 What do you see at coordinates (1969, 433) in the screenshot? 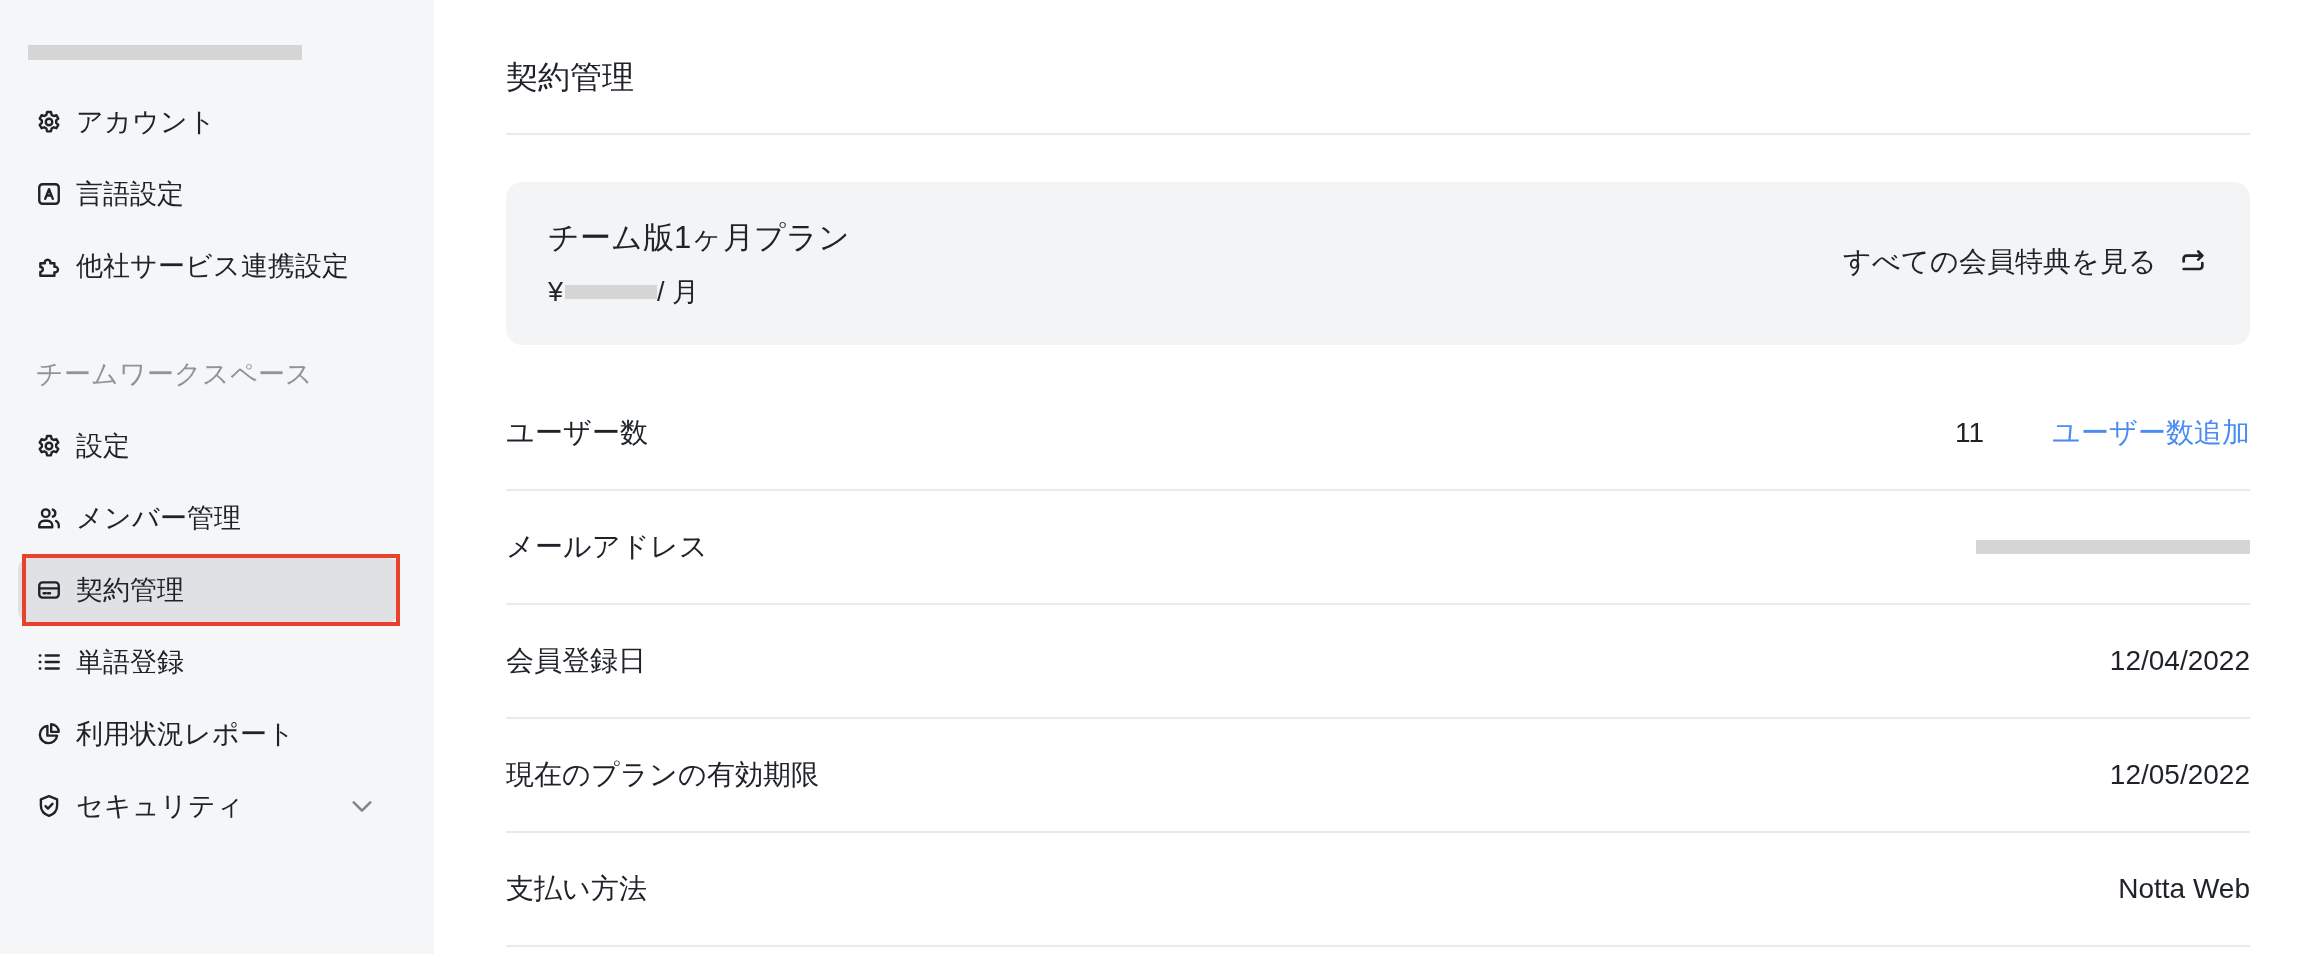
I see `field-value: 11` at bounding box center [1969, 433].